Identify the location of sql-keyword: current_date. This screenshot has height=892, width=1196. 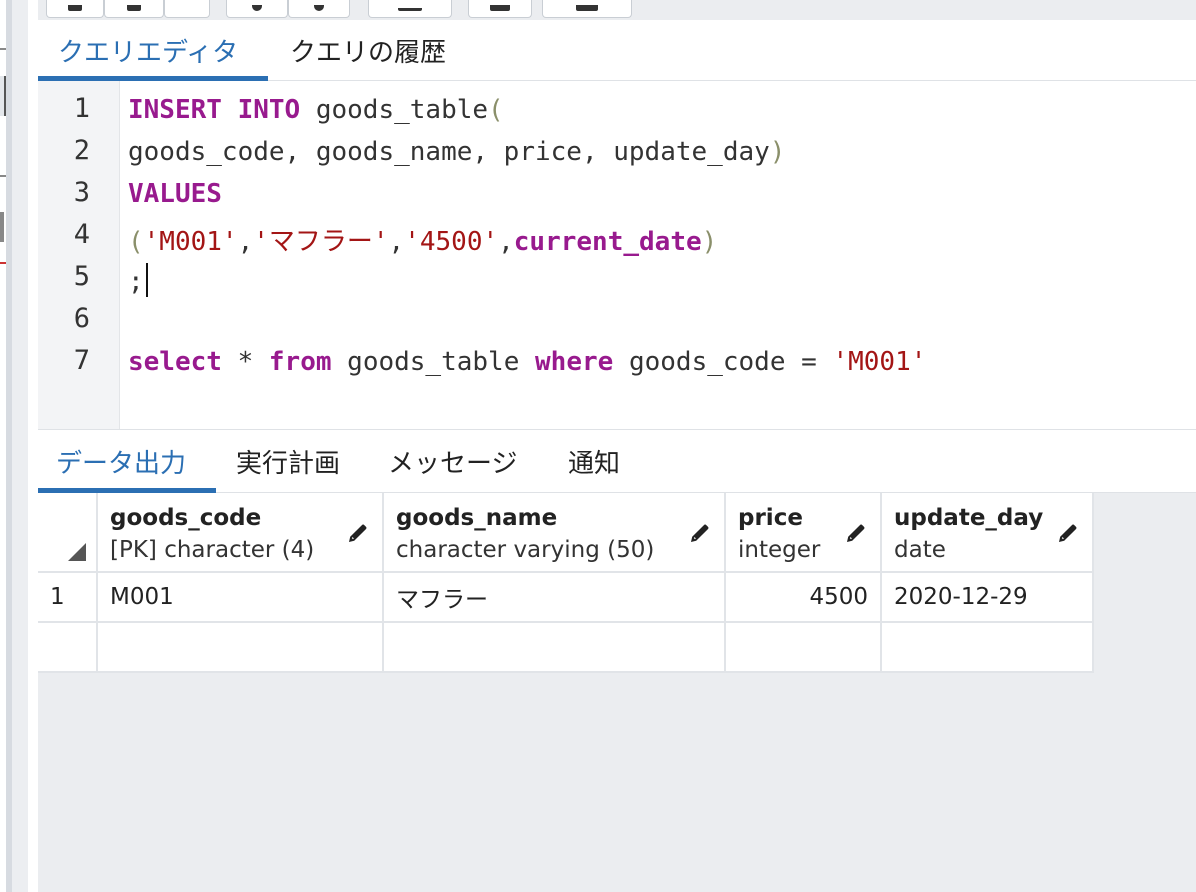
(607, 242).